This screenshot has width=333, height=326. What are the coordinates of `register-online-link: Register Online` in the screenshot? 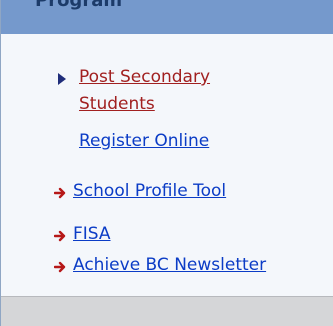 It's located at (144, 141).